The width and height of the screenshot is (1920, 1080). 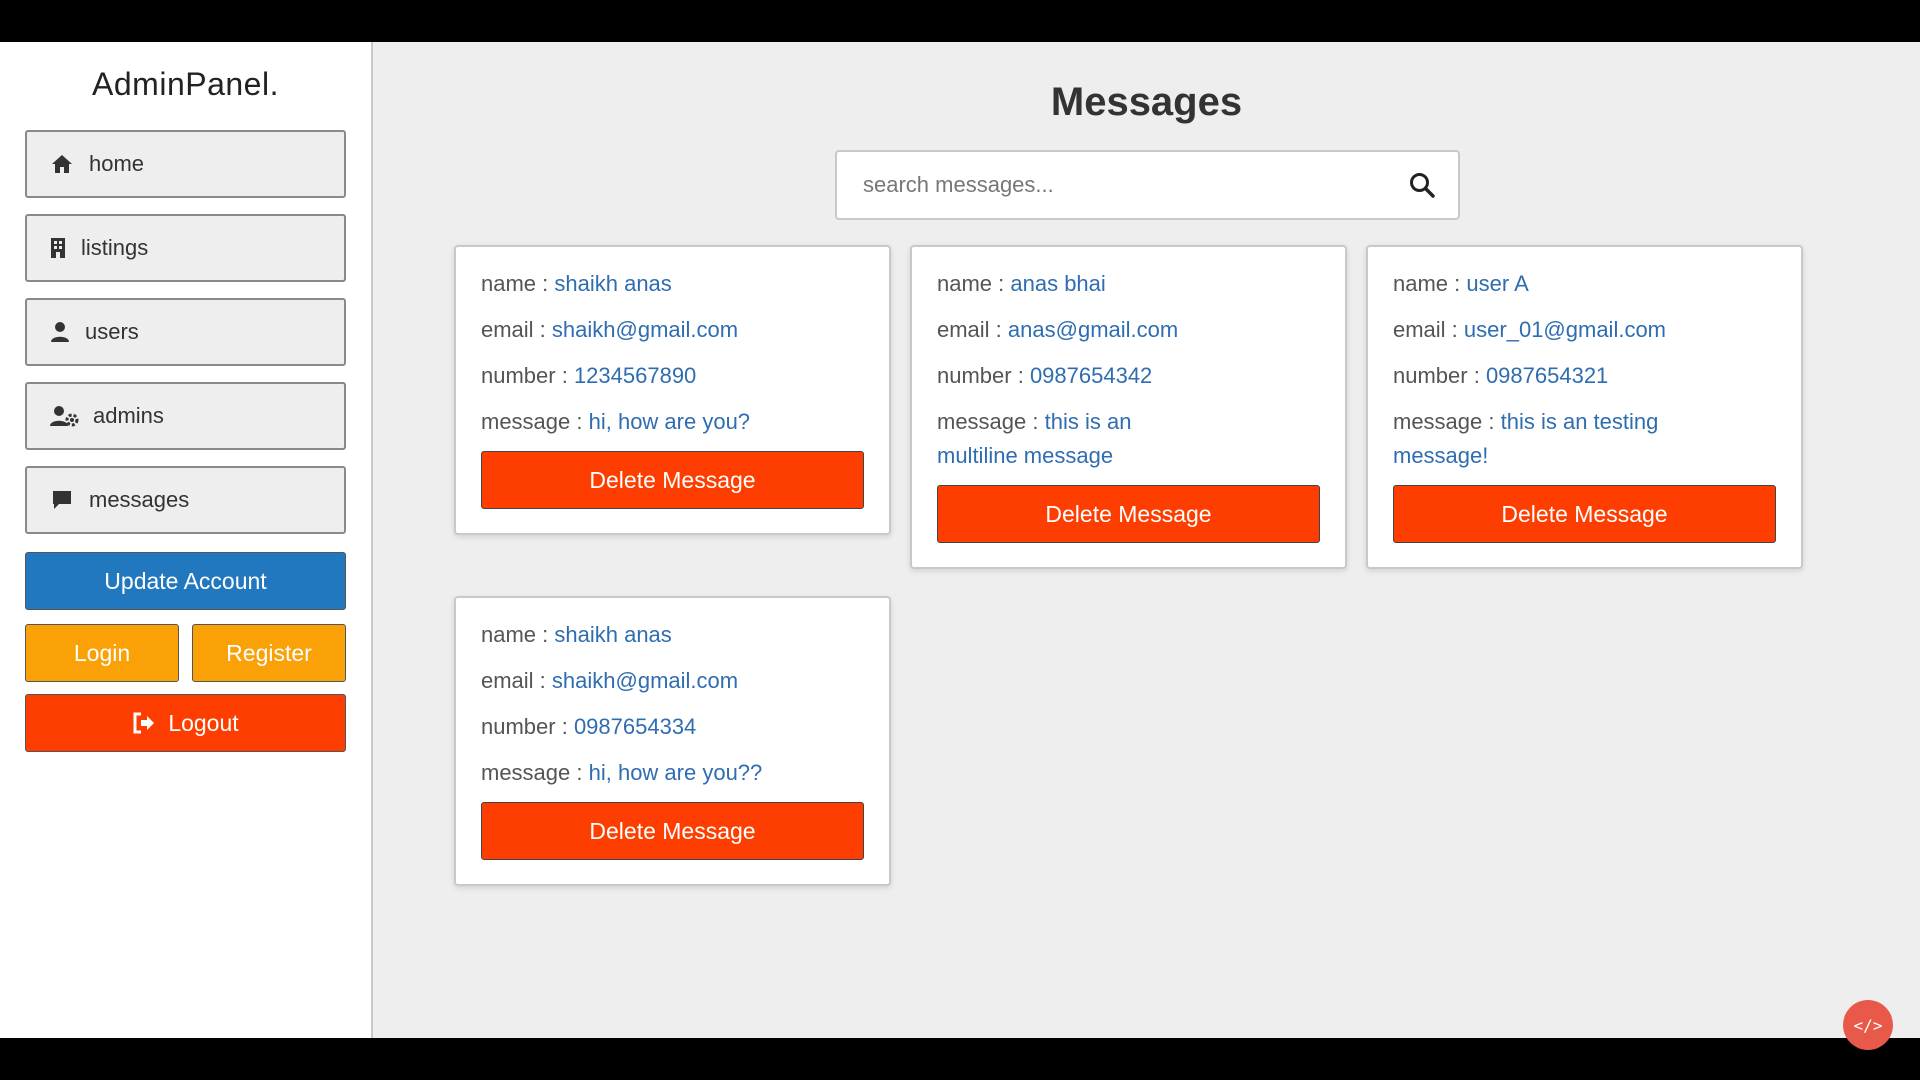 I want to click on auth-buttons: Login Register, so click(x=185, y=653).